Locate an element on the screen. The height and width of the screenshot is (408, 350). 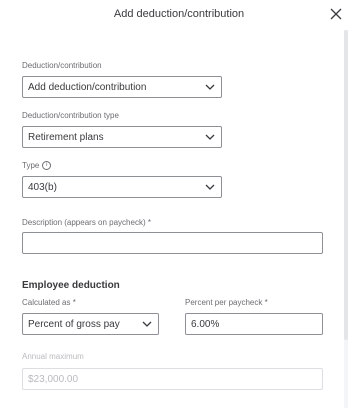
percent-per-paycheck-input: 6.00% is located at coordinates (254, 324).